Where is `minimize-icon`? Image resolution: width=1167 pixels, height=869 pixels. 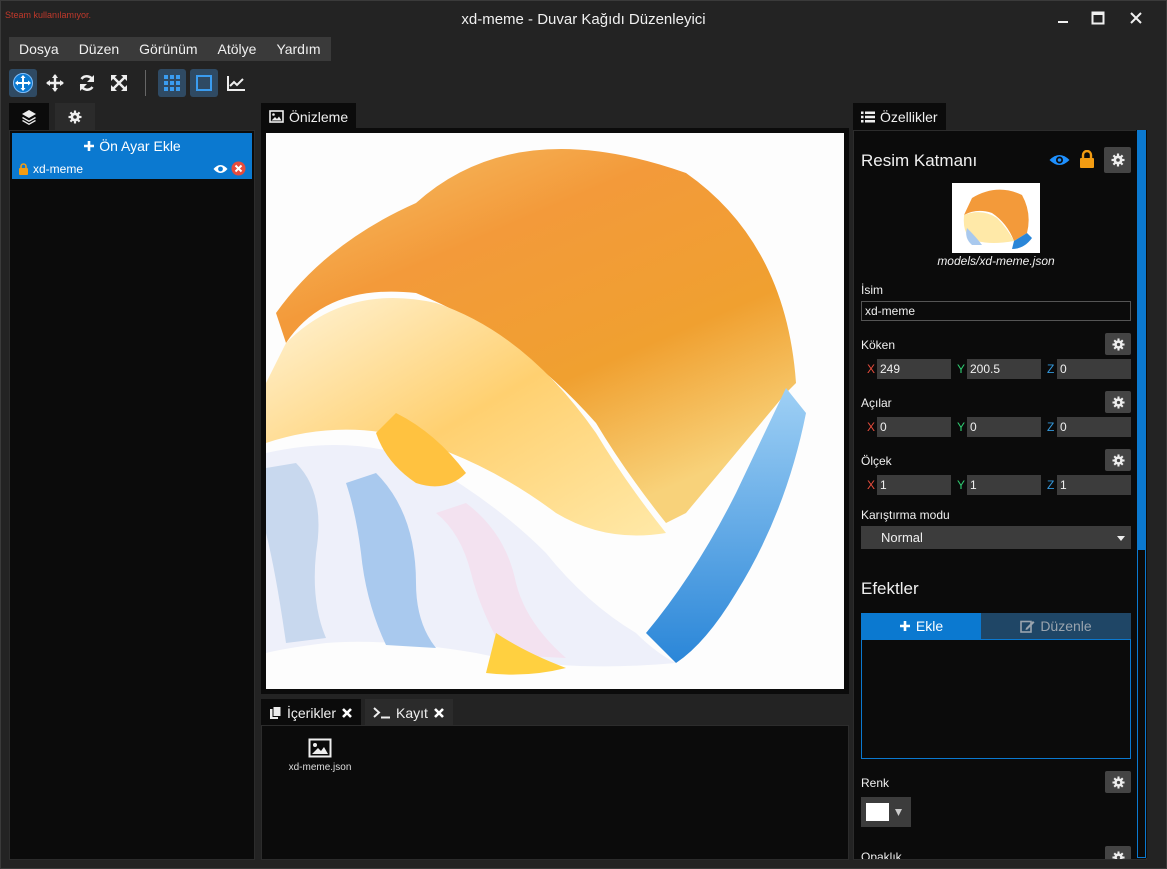
minimize-icon is located at coordinates (1063, 22).